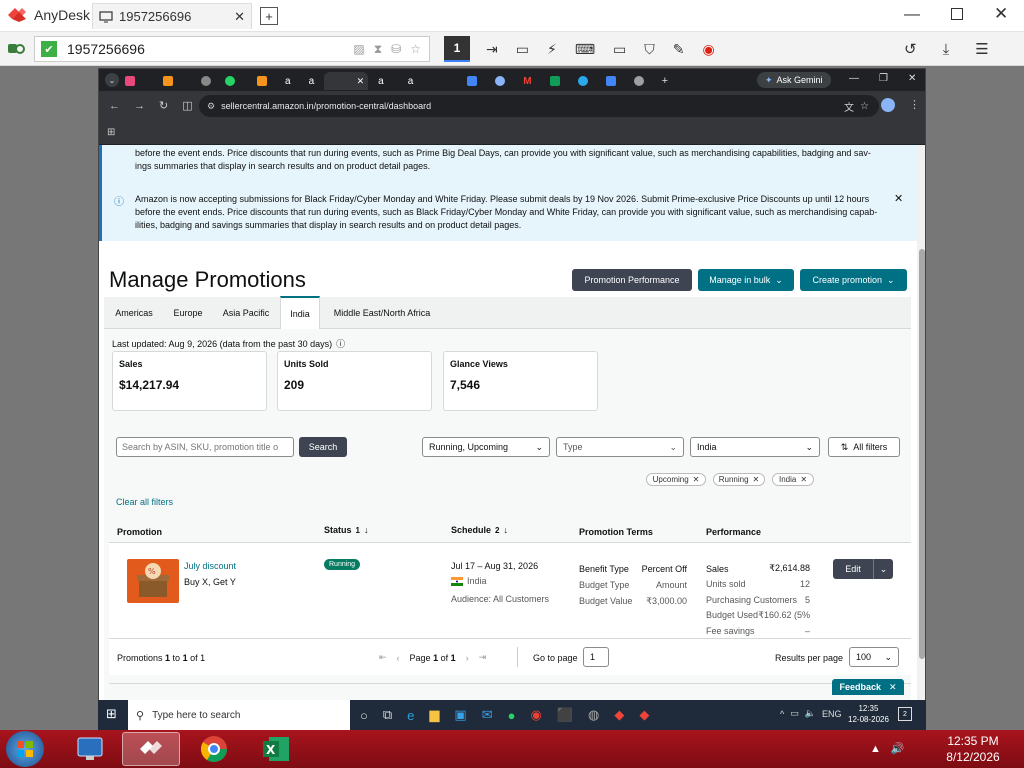 Image resolution: width=1024 pixels, height=768 pixels. Describe the element at coordinates (144, 502) in the screenshot. I see `clear-all-filters-link: Clear all filters` at that location.